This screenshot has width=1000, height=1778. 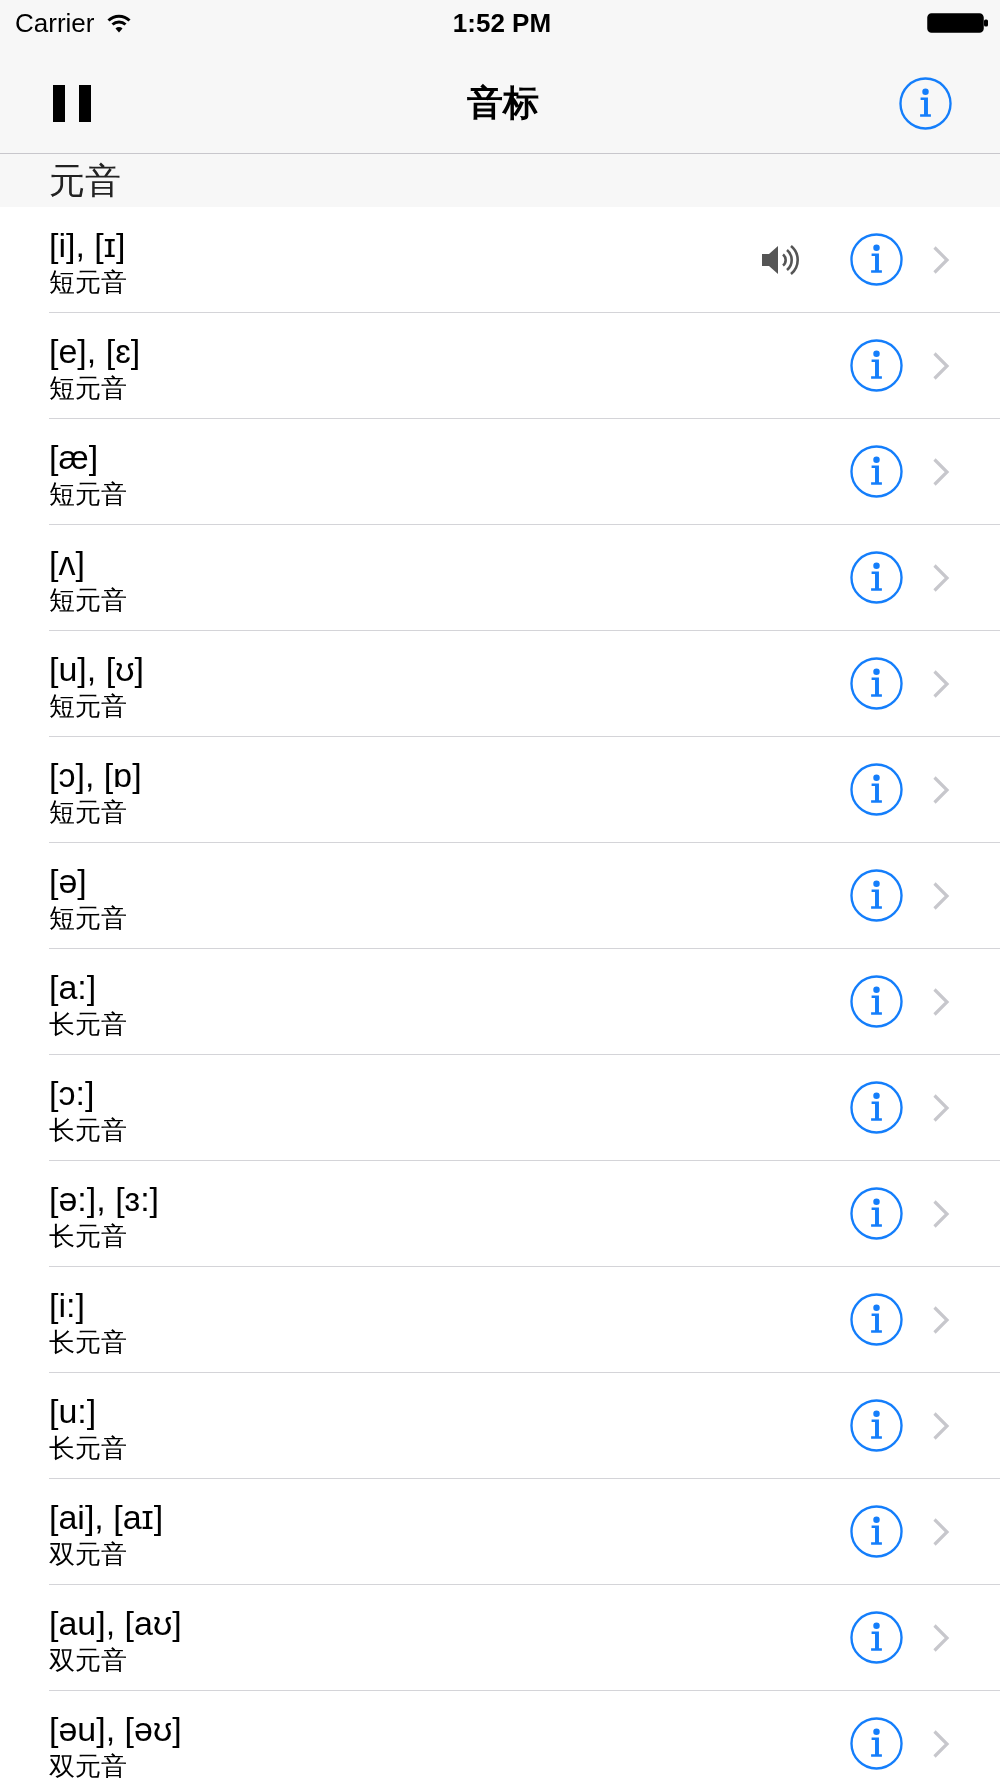 What do you see at coordinates (73, 987) in the screenshot?
I see `phonetic-symbol: [a:]` at bounding box center [73, 987].